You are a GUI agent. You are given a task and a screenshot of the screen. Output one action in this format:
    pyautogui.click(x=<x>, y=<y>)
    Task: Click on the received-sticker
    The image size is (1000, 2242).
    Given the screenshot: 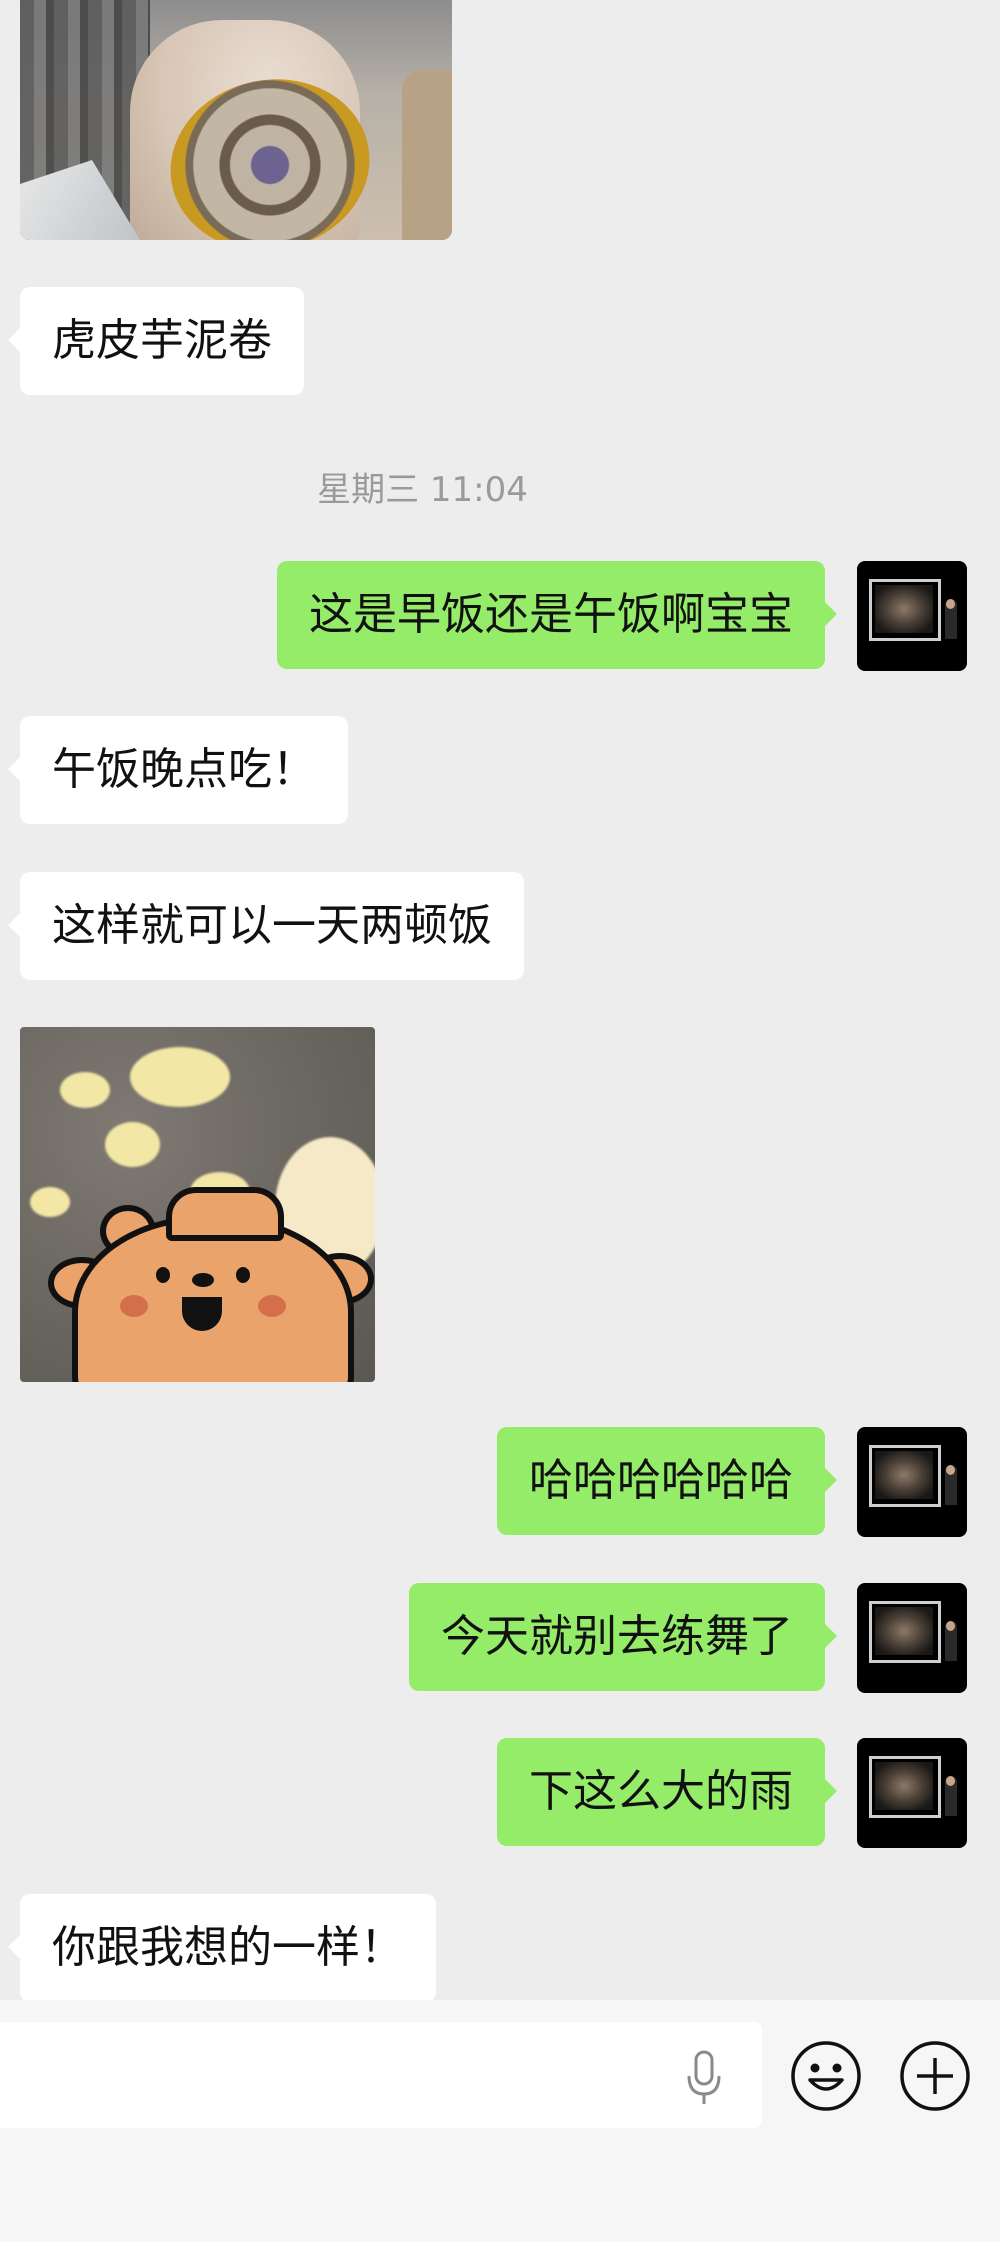 What is the action you would take?
    pyautogui.click(x=197, y=1204)
    